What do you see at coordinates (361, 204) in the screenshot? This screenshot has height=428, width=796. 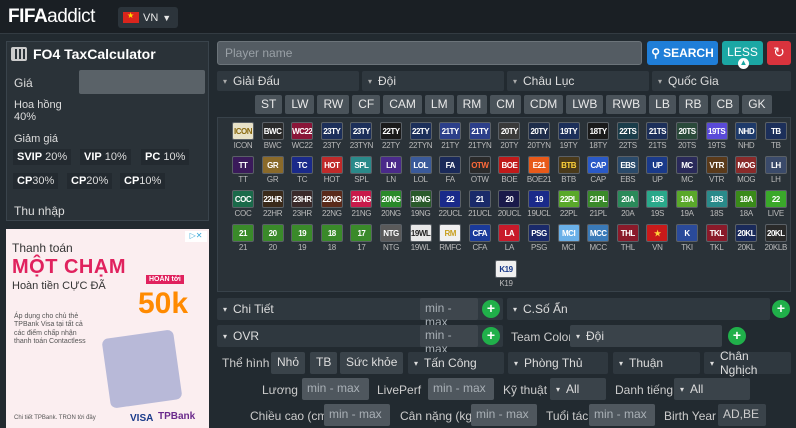 I see `card-type-21ng: 21NG 21NG` at bounding box center [361, 204].